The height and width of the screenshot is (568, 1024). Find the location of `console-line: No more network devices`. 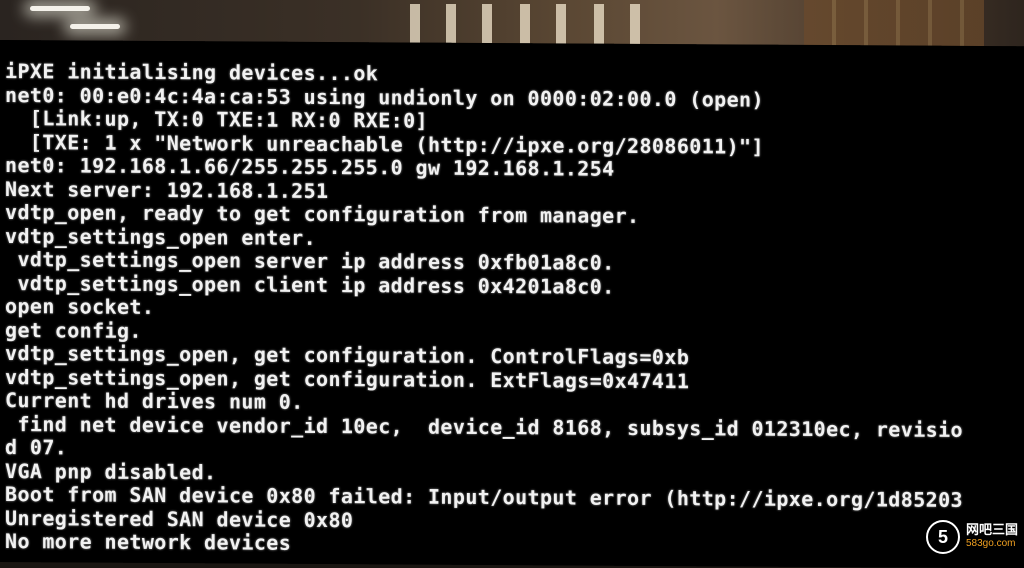

console-line: No more network devices is located at coordinates (148, 542).